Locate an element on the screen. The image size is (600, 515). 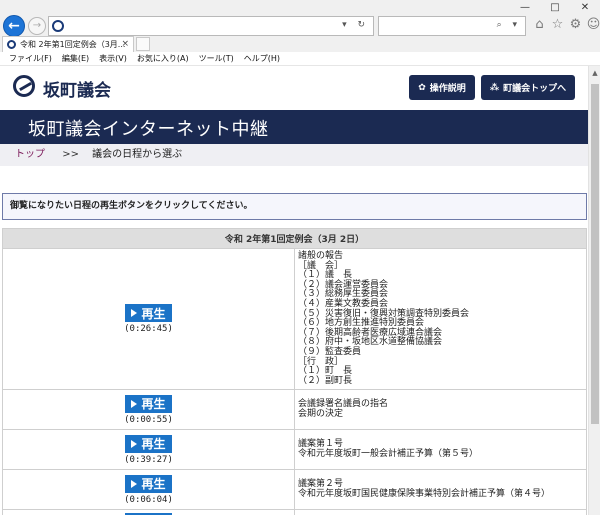
play-duration: (0:26:45) is located at coordinates (148, 329).